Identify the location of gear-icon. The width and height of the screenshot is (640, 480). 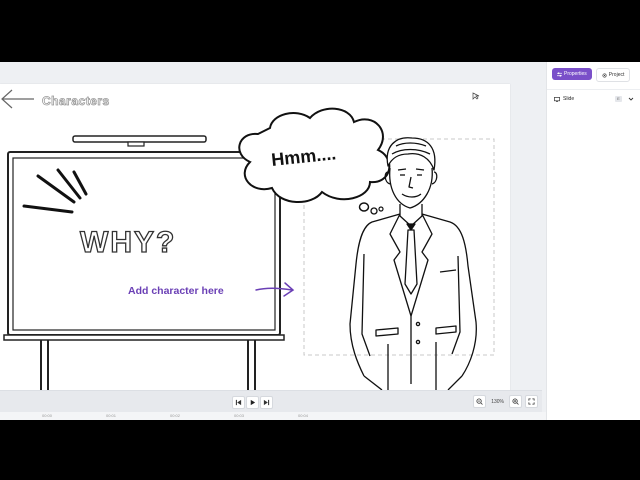
(604, 75).